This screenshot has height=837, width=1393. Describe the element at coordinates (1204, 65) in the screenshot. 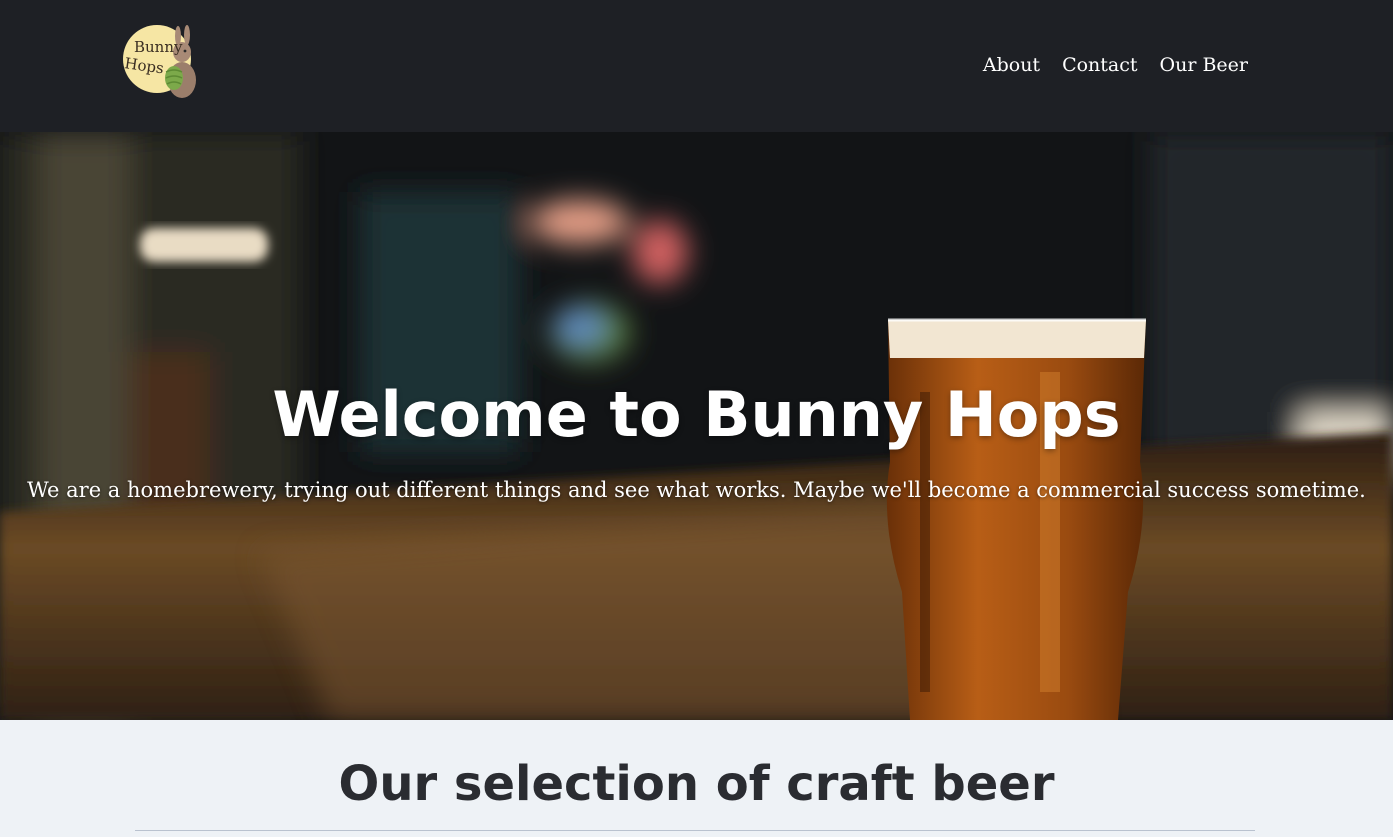

I see `nav-our-beer-link: Our Beer` at that location.